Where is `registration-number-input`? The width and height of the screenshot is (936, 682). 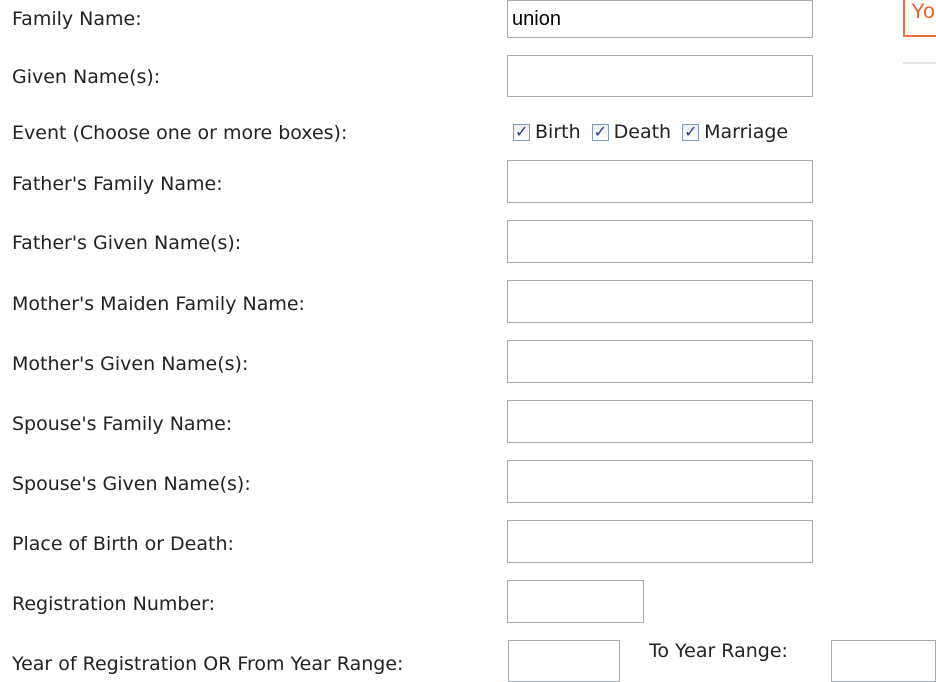
registration-number-input is located at coordinates (575, 601).